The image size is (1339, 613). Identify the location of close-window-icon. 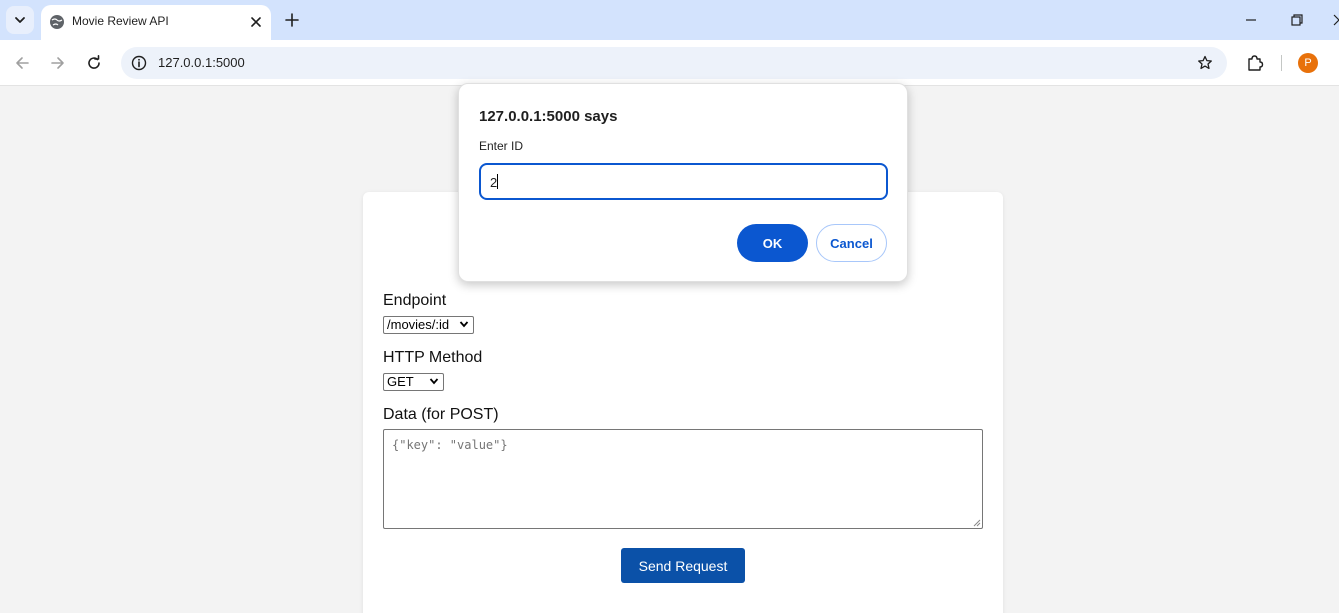
(1336, 20).